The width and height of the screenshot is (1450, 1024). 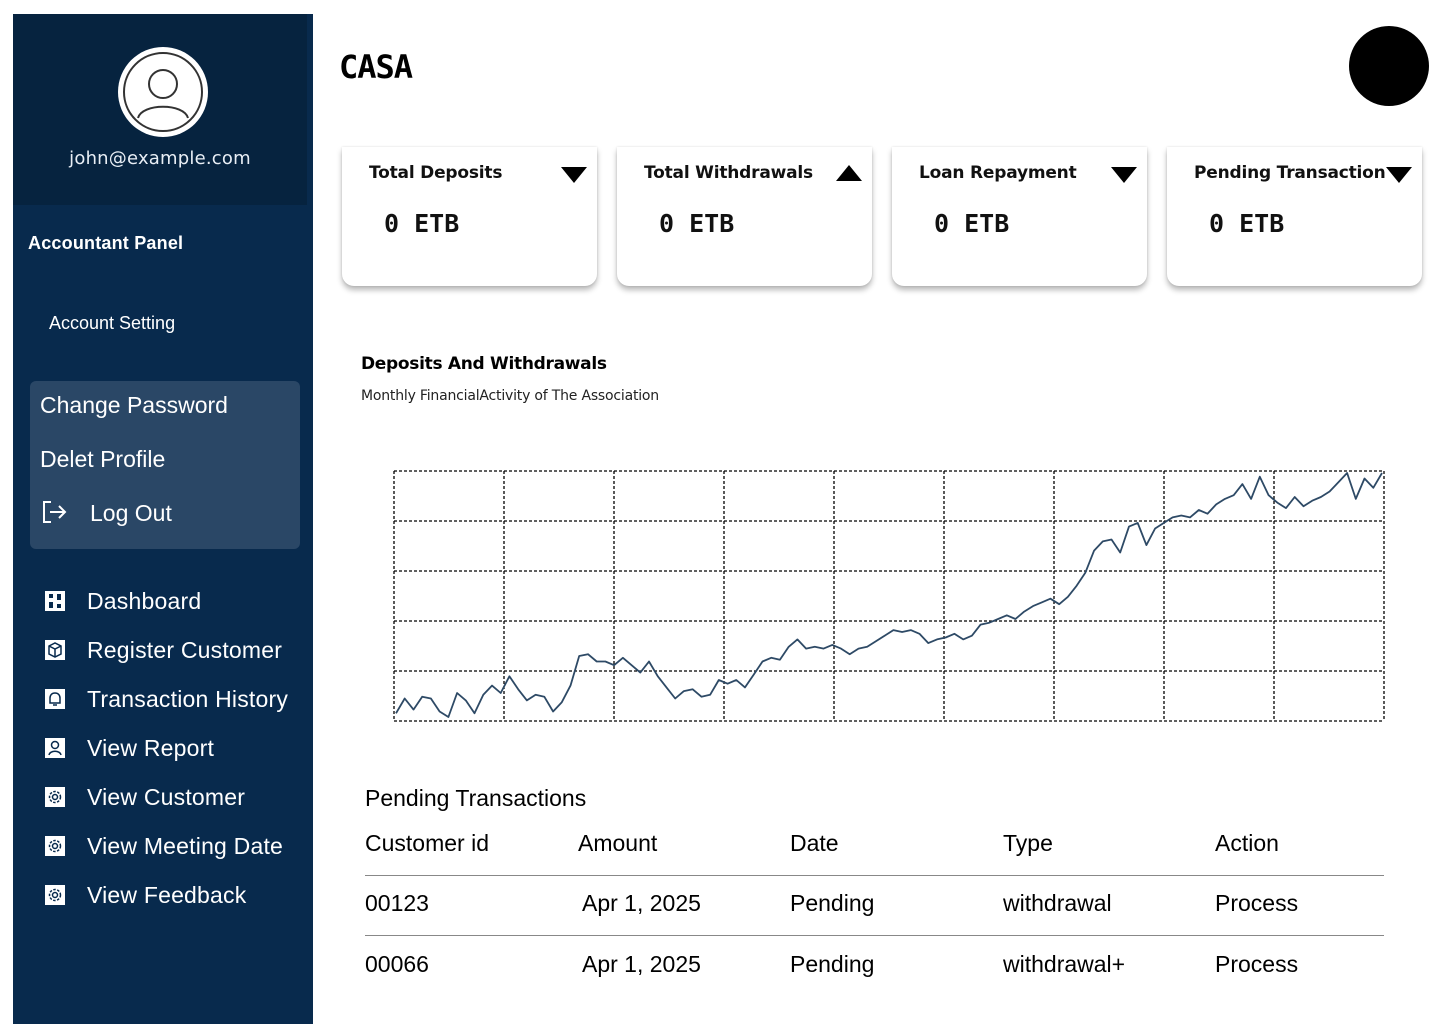 I want to click on sidebar-item-label: View Customer, so click(x=166, y=796).